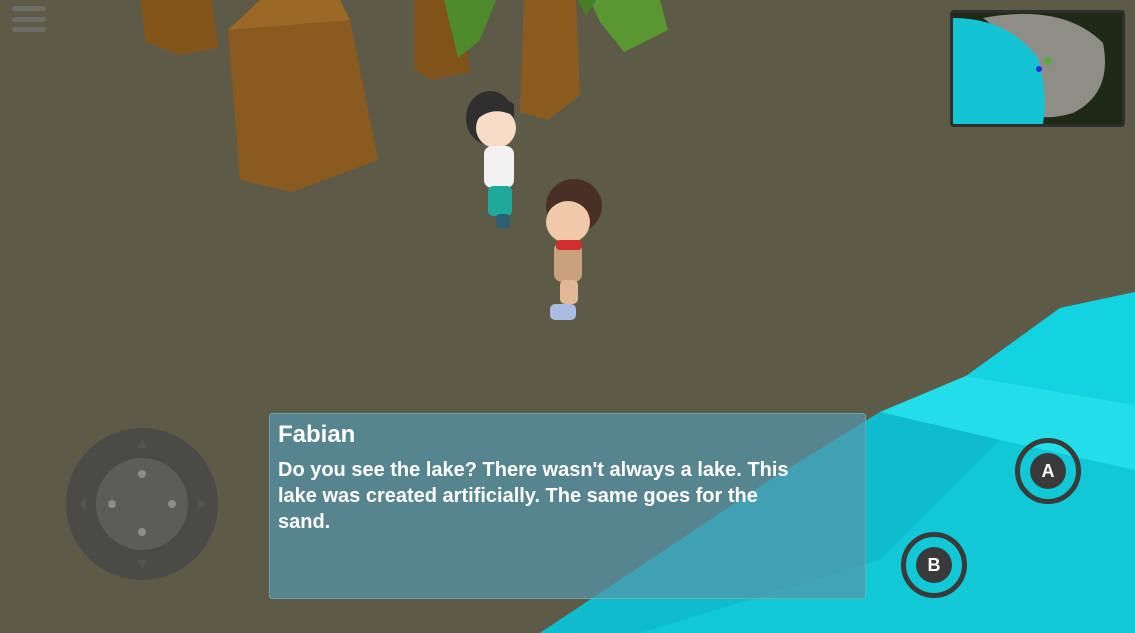  Describe the element at coordinates (317, 434) in the screenshot. I see `dialog-speaker-name: Fabian` at that location.